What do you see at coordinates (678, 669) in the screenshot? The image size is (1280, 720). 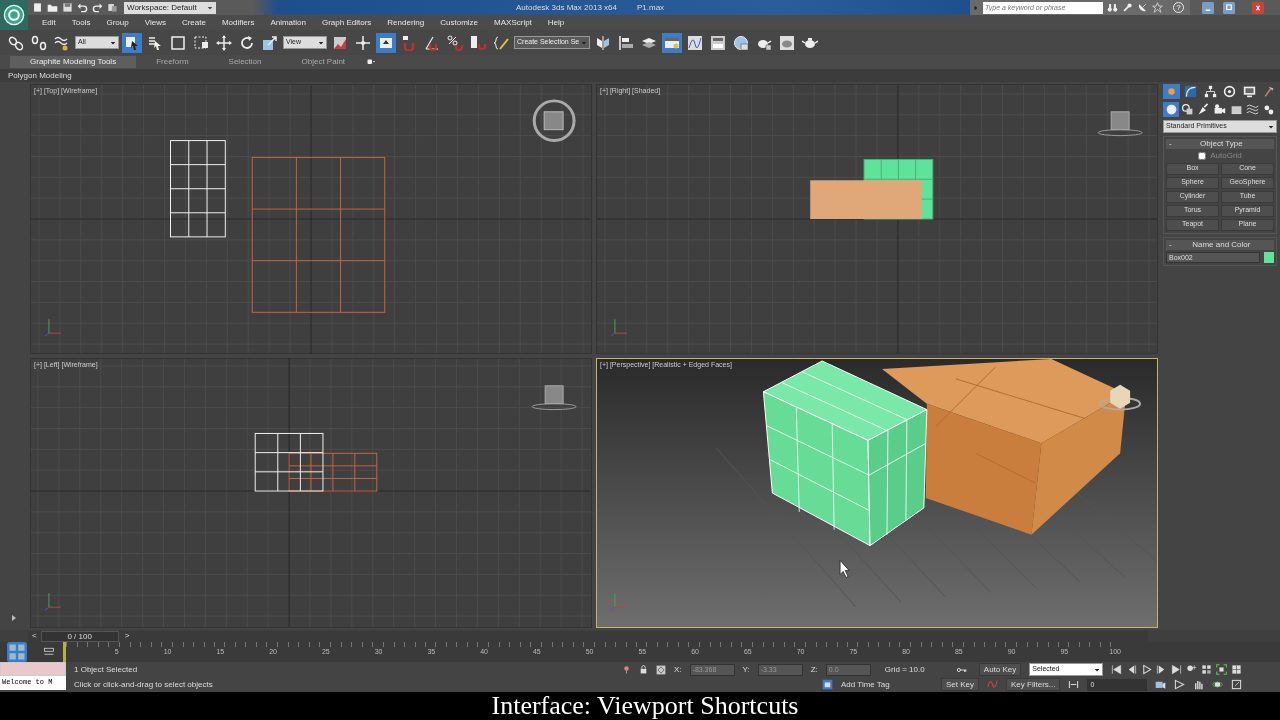 I see `coordinate-label: X:` at bounding box center [678, 669].